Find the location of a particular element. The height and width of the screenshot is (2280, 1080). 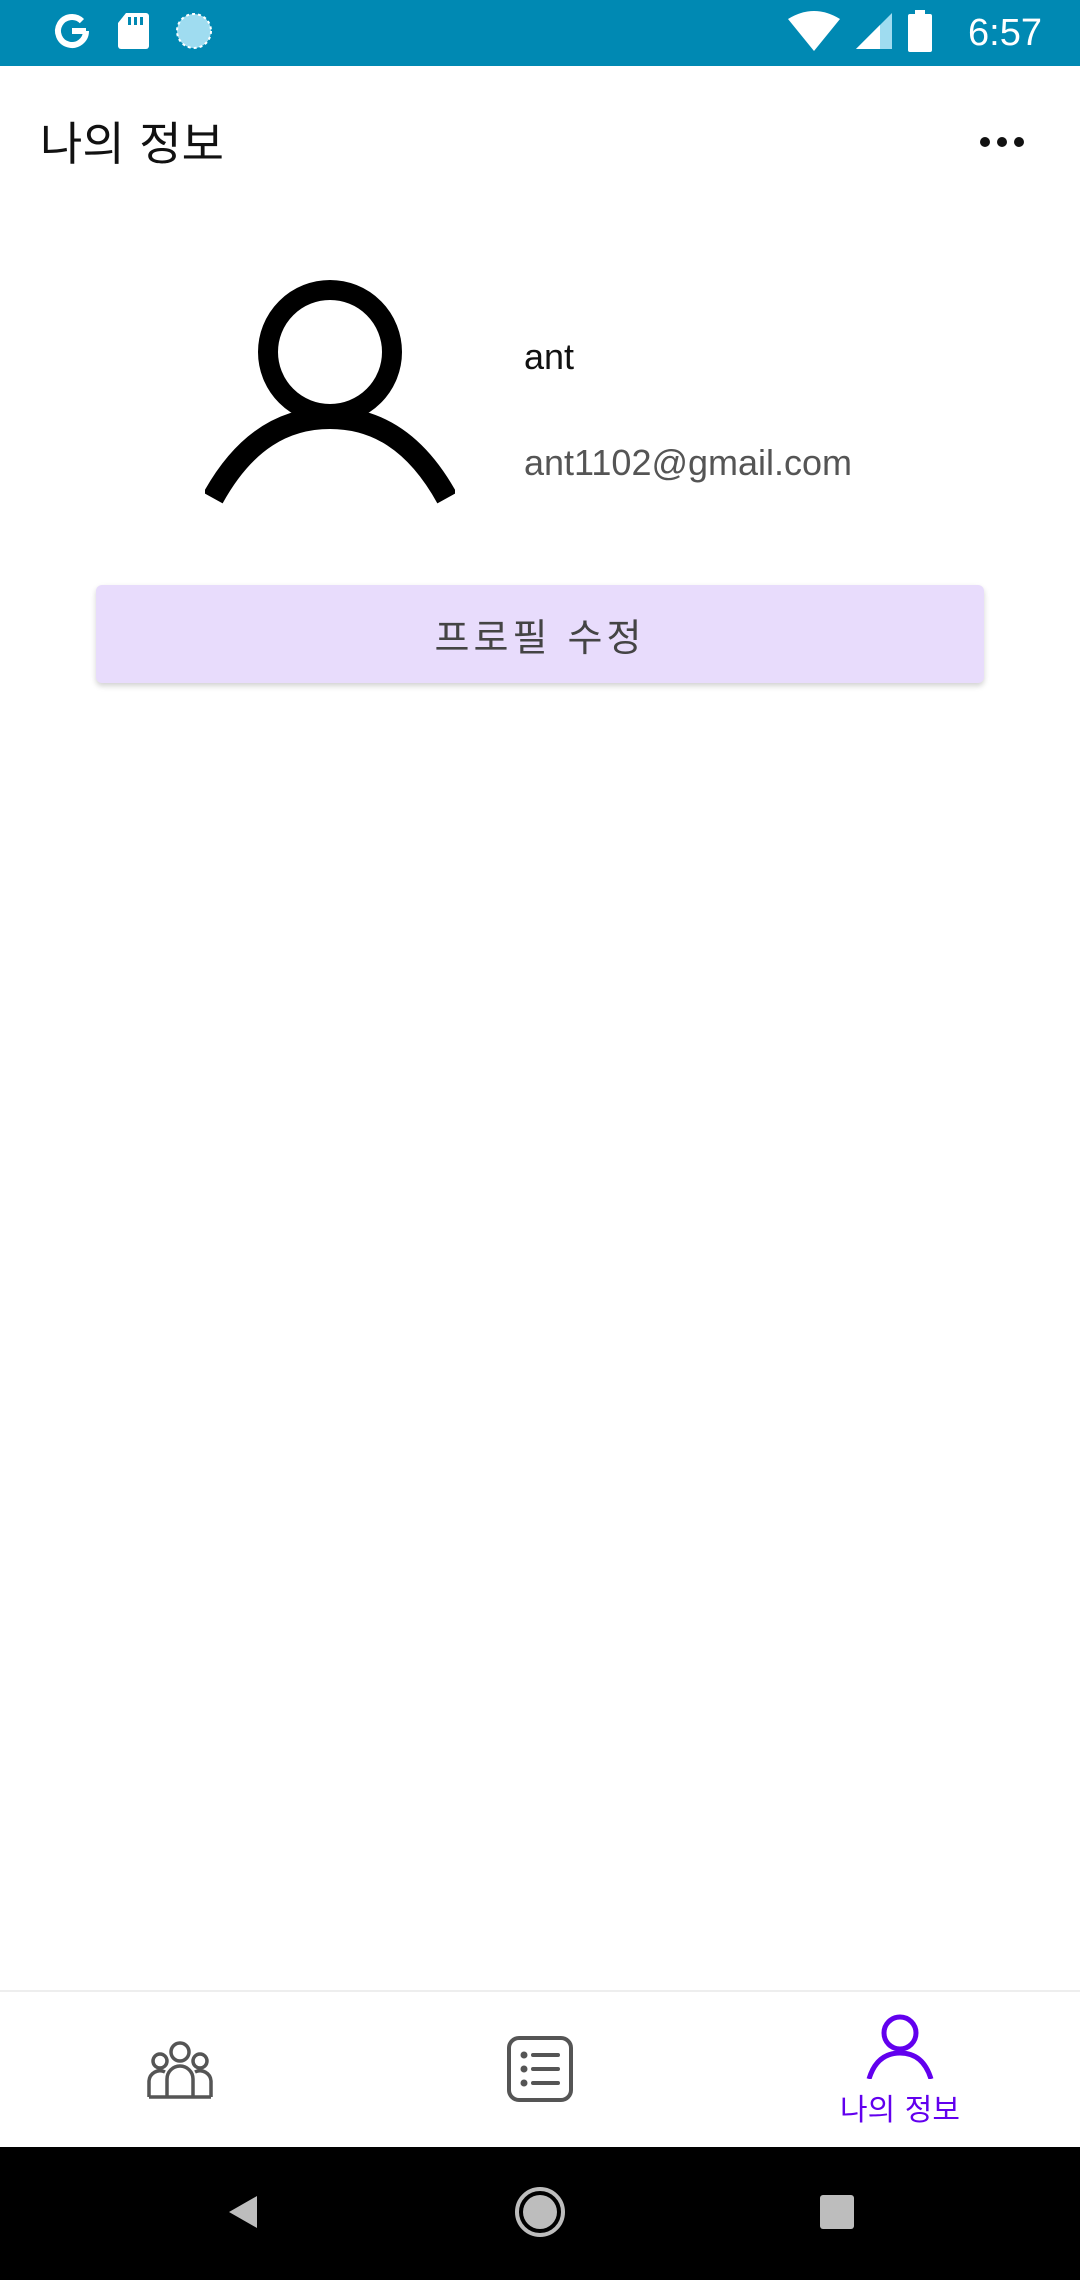

group-icon is located at coordinates (180, 2071).